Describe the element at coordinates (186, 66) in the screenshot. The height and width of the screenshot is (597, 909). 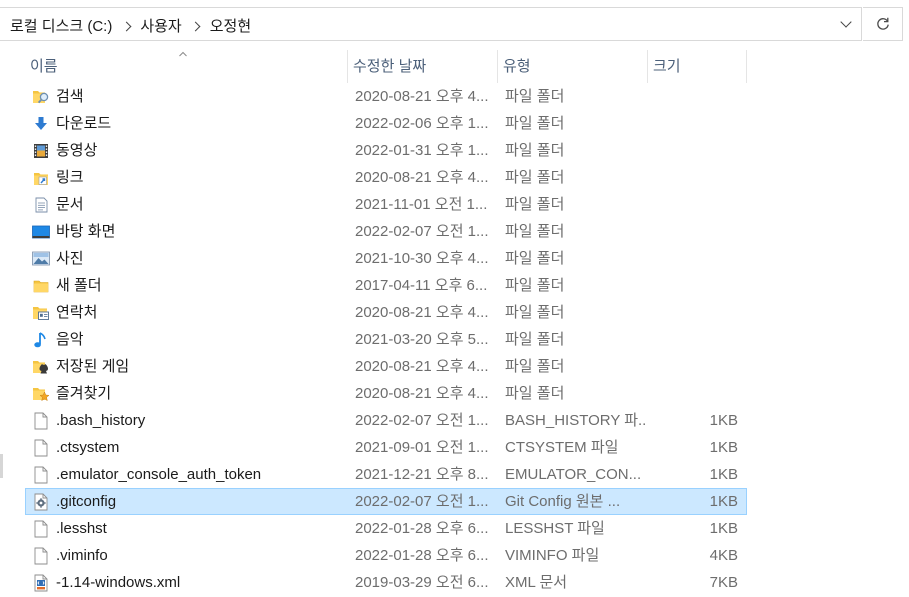
I see `column-name: 이름` at that location.